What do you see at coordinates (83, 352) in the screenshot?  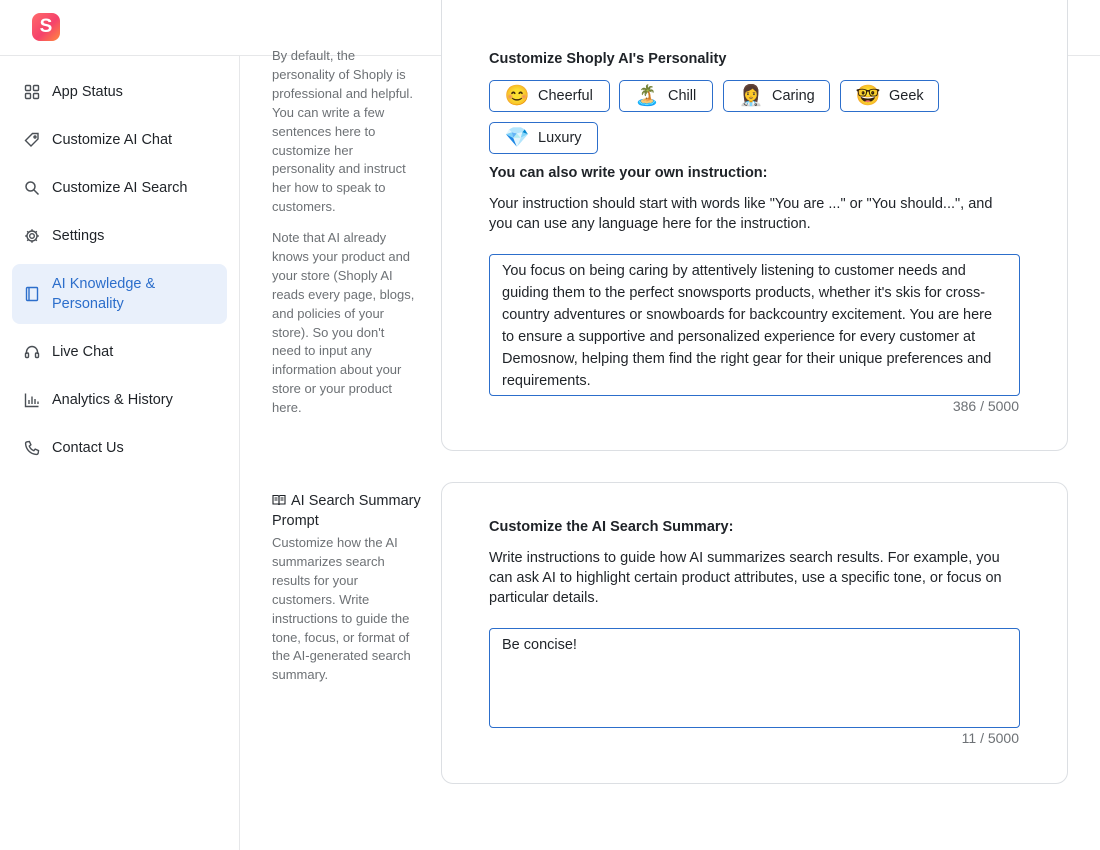 I see `sidebar-item-label: Live Chat` at bounding box center [83, 352].